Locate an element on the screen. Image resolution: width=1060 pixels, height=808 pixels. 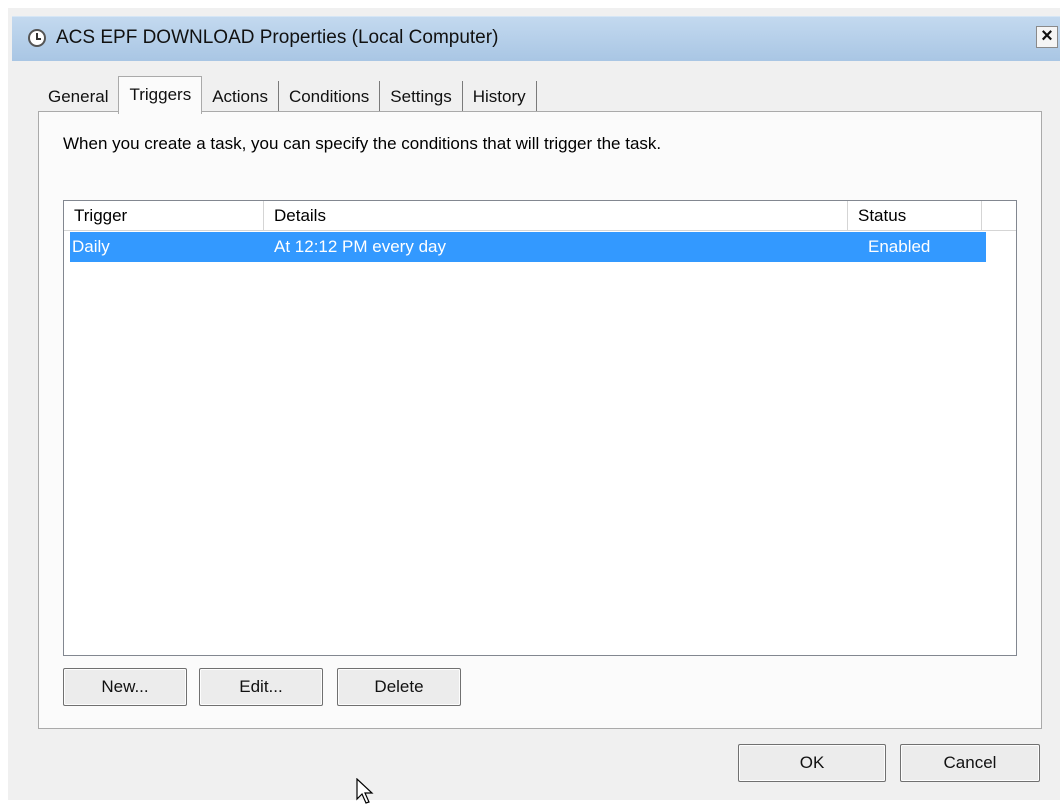
cell-trigger: Daily is located at coordinates (91, 246).